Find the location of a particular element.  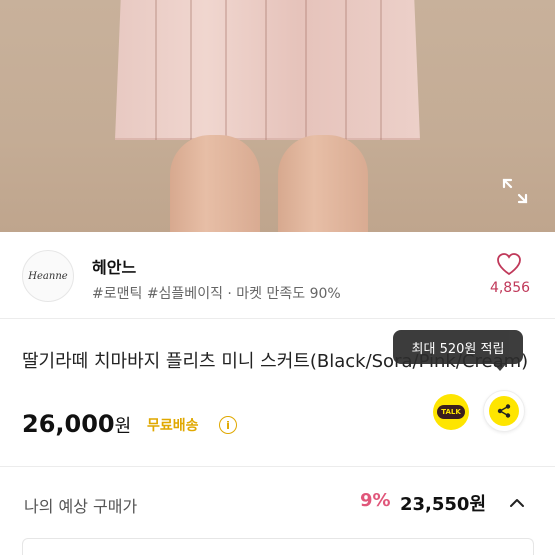

product-price: 26,000원 is located at coordinates (76, 424).